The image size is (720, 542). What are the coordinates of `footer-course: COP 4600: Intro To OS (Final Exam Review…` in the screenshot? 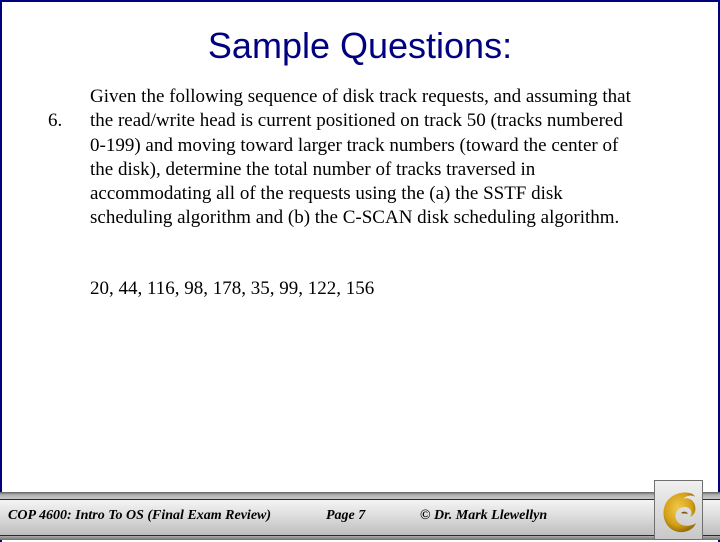 It's located at (140, 515).